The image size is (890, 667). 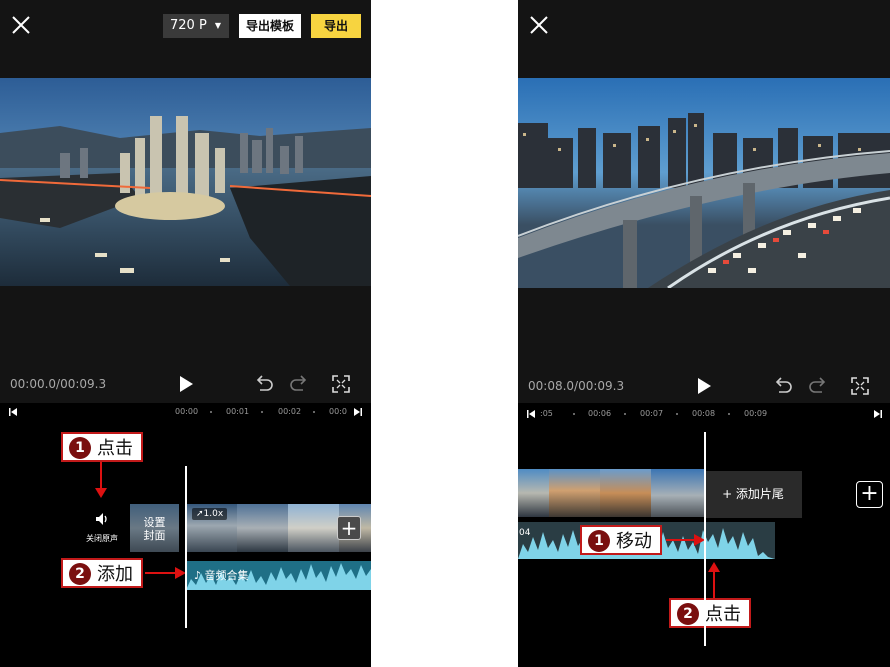 What do you see at coordinates (546, 413) in the screenshot?
I see `ruler-label: :05` at bounding box center [546, 413].